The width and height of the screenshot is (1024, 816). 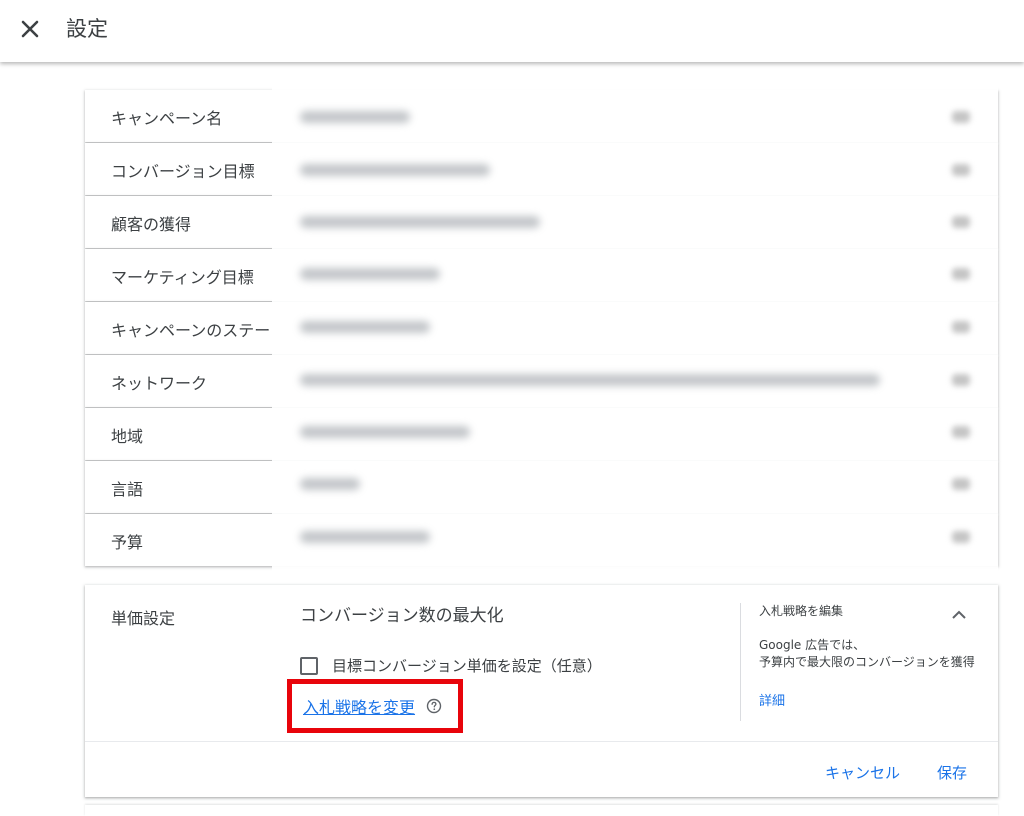 I want to click on collapse-button, so click(x=959, y=615).